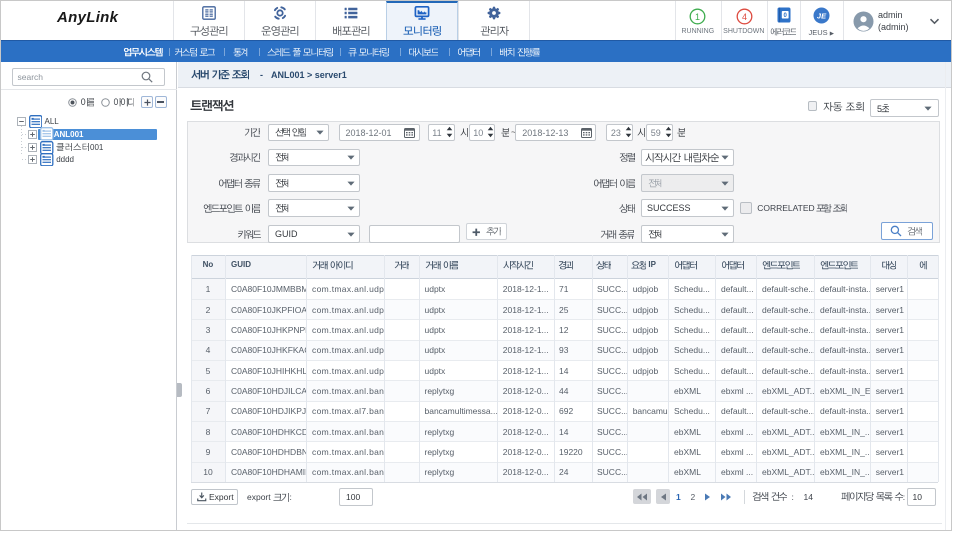 The width and height of the screenshot is (955, 535). What do you see at coordinates (822, 15) in the screenshot?
I see `svg-text: JE` at bounding box center [822, 15].